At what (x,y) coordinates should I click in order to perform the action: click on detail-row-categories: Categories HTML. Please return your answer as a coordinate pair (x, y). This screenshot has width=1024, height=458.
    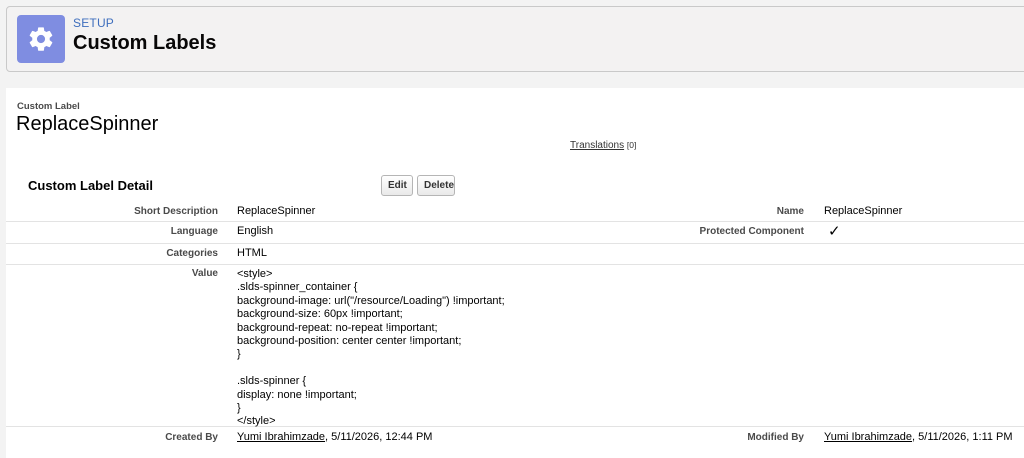
    Looking at the image, I should click on (515, 254).